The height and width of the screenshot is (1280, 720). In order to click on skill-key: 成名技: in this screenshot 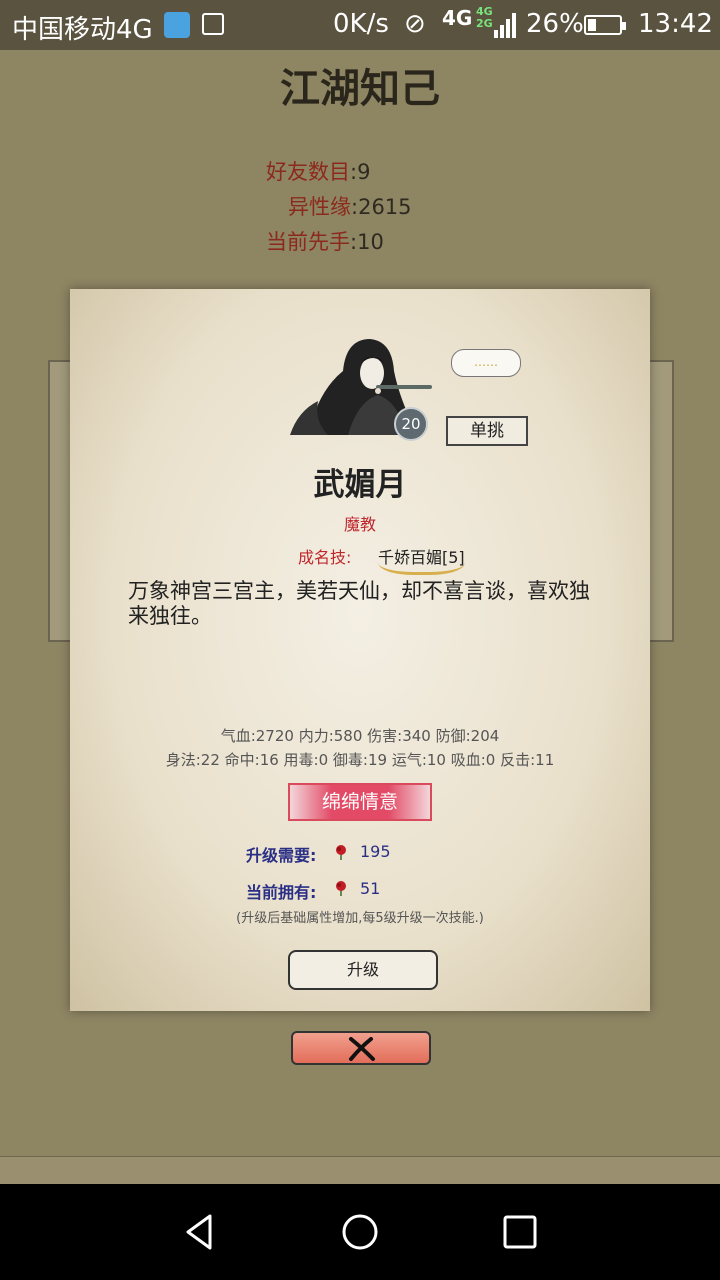, I will do `click(325, 557)`.